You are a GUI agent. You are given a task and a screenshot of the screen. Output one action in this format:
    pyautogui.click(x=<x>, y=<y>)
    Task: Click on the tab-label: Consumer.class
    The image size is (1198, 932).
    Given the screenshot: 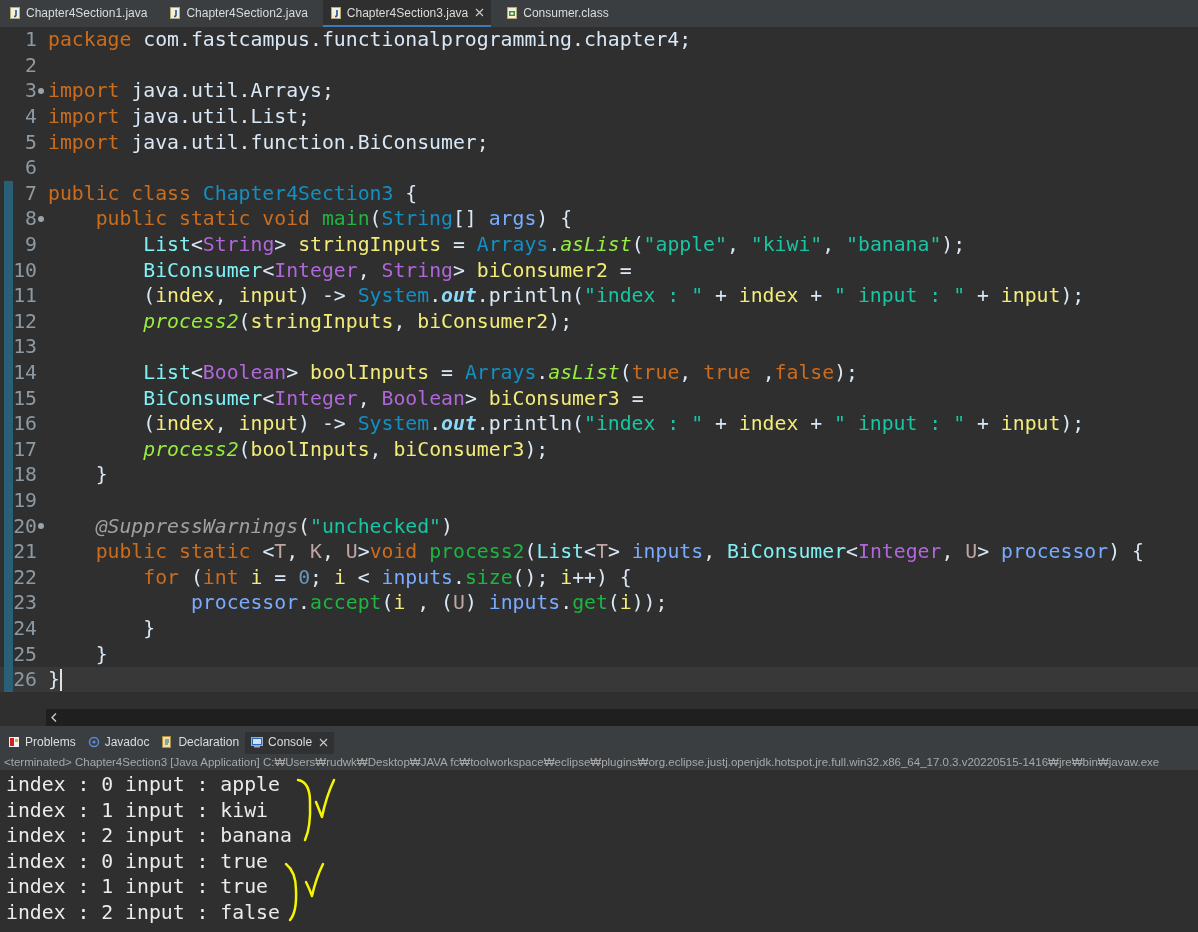 What is the action you would take?
    pyautogui.click(x=566, y=12)
    